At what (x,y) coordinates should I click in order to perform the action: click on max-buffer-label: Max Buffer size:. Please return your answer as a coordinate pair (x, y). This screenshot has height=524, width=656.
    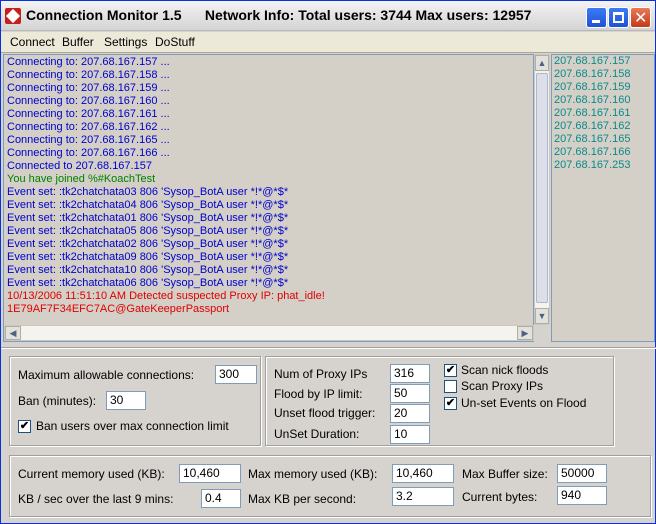
    Looking at the image, I should click on (505, 474).